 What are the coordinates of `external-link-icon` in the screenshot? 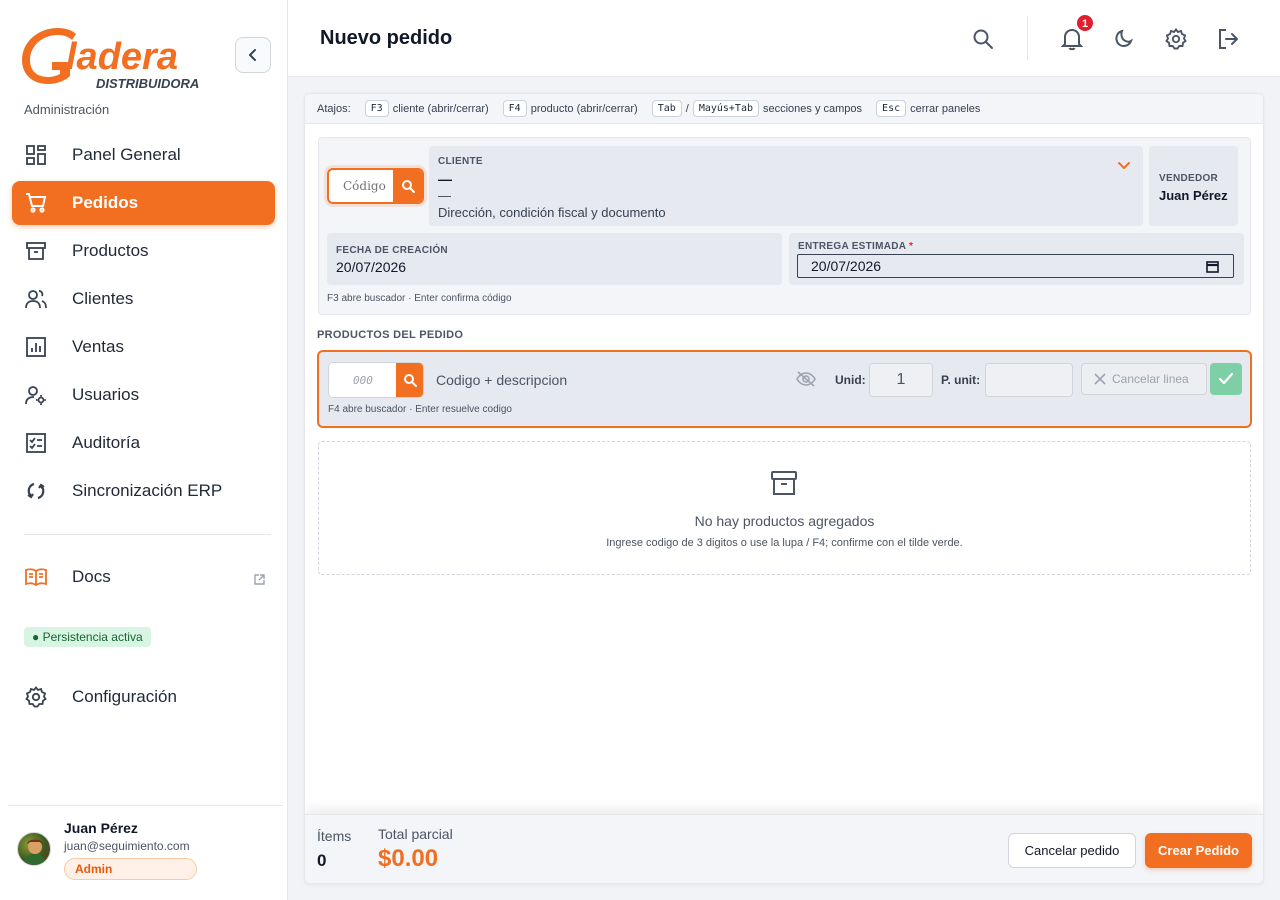 It's located at (259, 580).